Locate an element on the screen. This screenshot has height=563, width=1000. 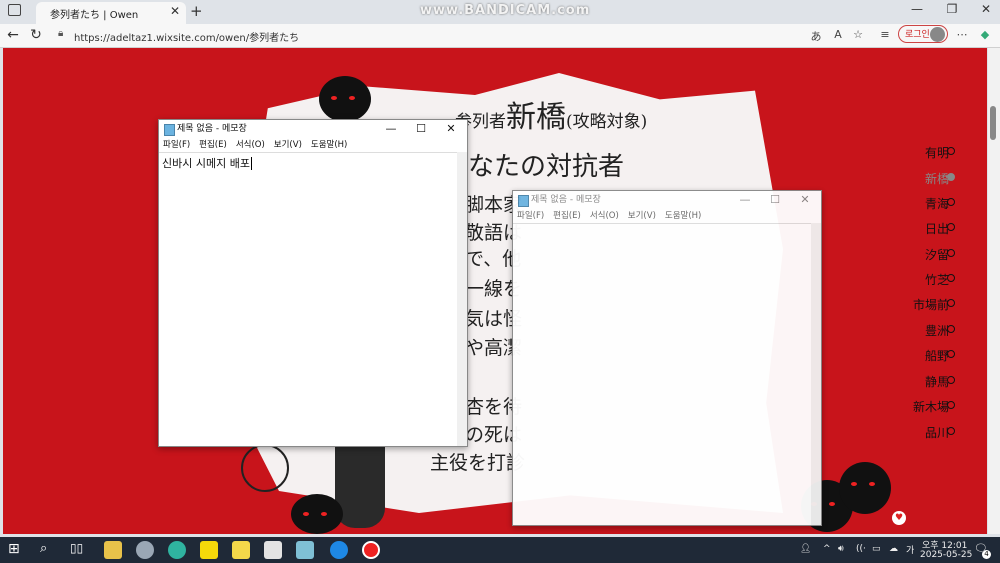
maximize-icon: ❐ is located at coordinates (952, 9).